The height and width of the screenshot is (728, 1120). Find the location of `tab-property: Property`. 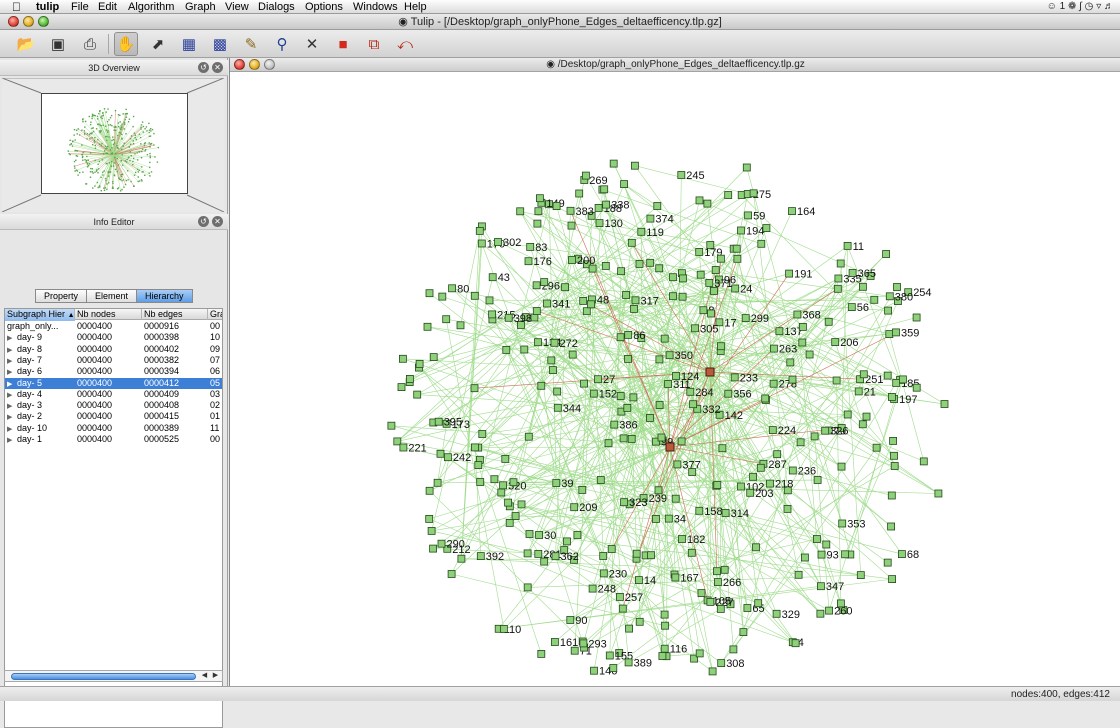

tab-property: Property is located at coordinates (61, 296).